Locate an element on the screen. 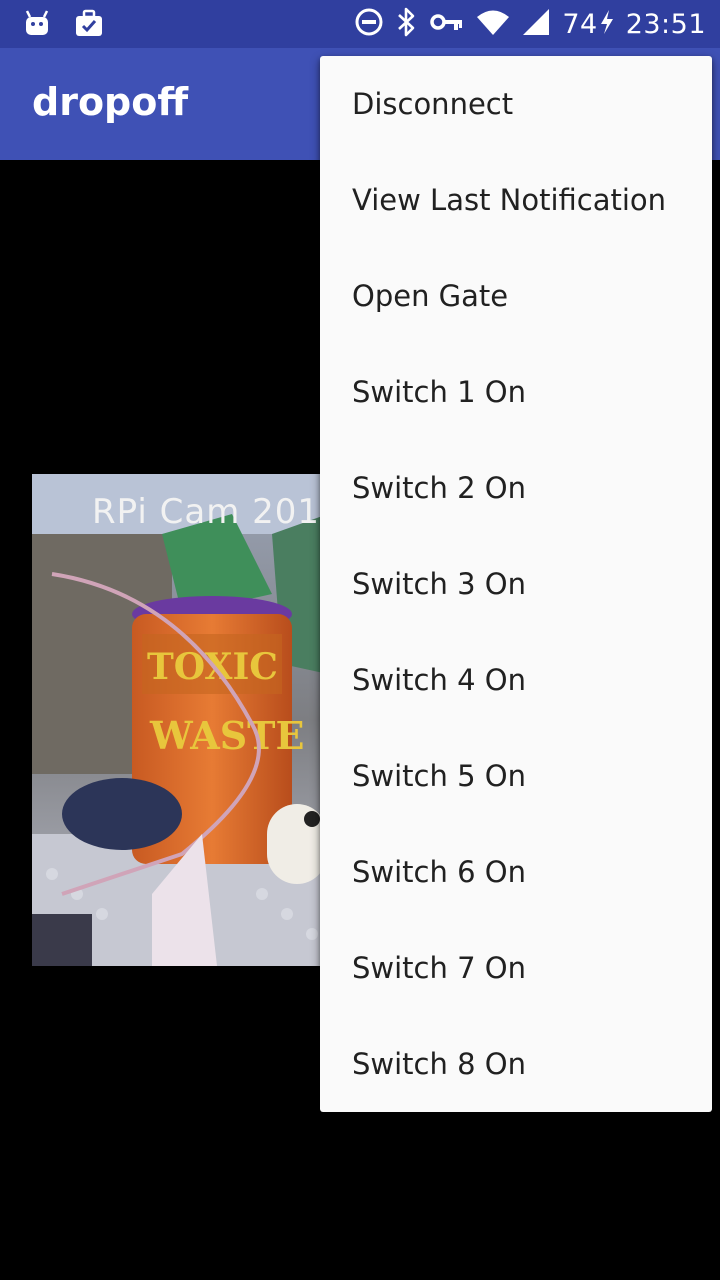 Image resolution: width=720 pixels, height=1280 pixels. app-title: dropoff is located at coordinates (110, 102).